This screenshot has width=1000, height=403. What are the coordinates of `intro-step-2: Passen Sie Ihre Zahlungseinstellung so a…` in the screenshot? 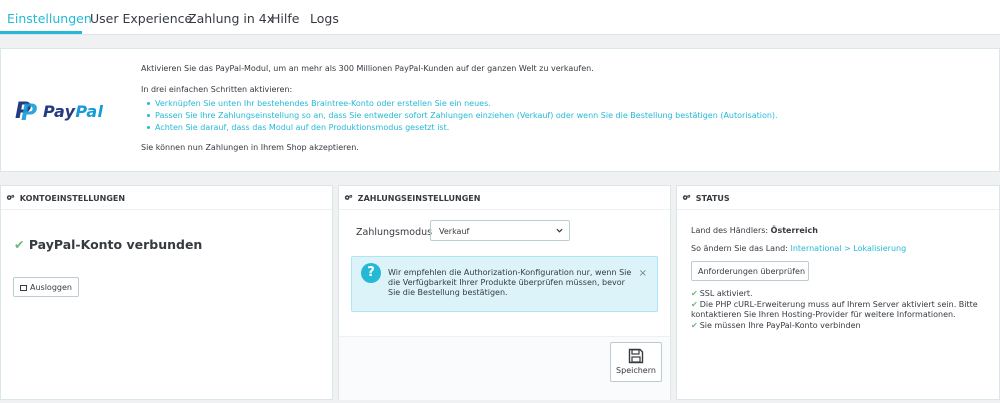 It's located at (462, 117).